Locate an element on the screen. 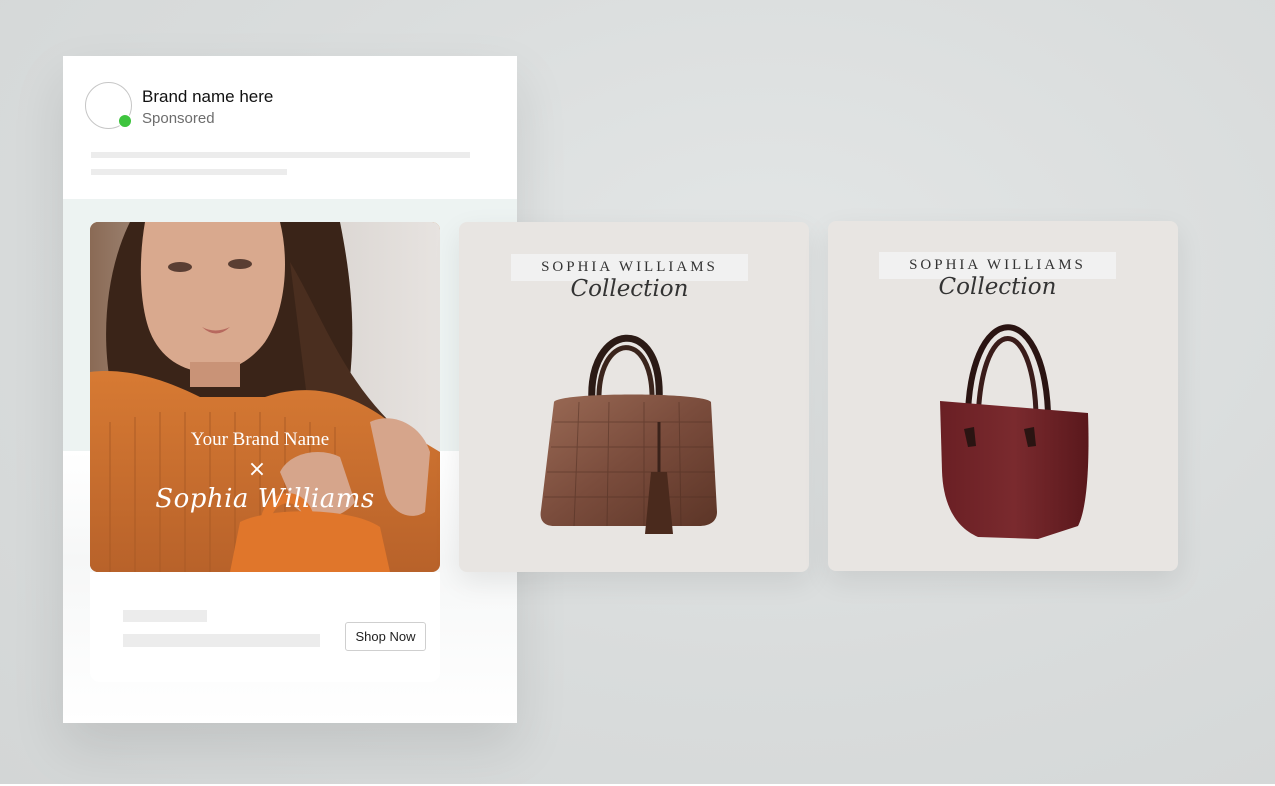 This screenshot has width=1275, height=786. carousel-slide-2: SOPHIA WILLIAMS Collection is located at coordinates (634, 397).